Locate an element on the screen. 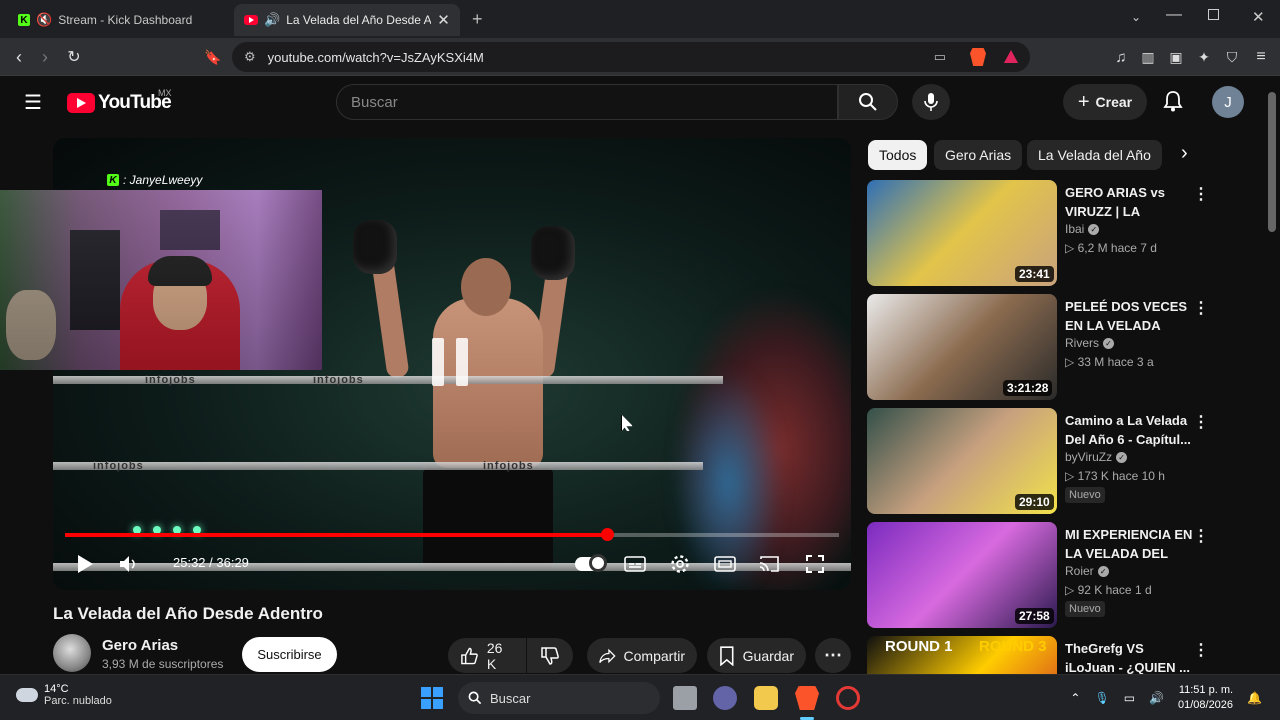 This screenshot has width=1280, height=720. forward-button: › is located at coordinates (45, 57).